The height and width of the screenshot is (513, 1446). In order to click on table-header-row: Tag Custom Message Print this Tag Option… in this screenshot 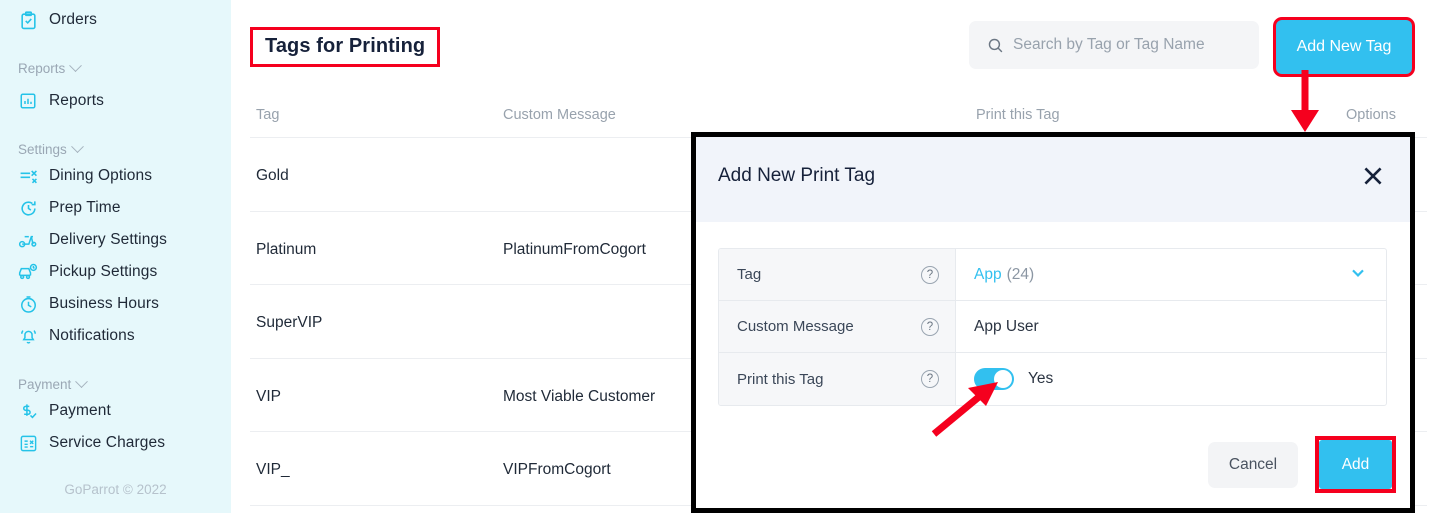, I will do `click(838, 116)`.